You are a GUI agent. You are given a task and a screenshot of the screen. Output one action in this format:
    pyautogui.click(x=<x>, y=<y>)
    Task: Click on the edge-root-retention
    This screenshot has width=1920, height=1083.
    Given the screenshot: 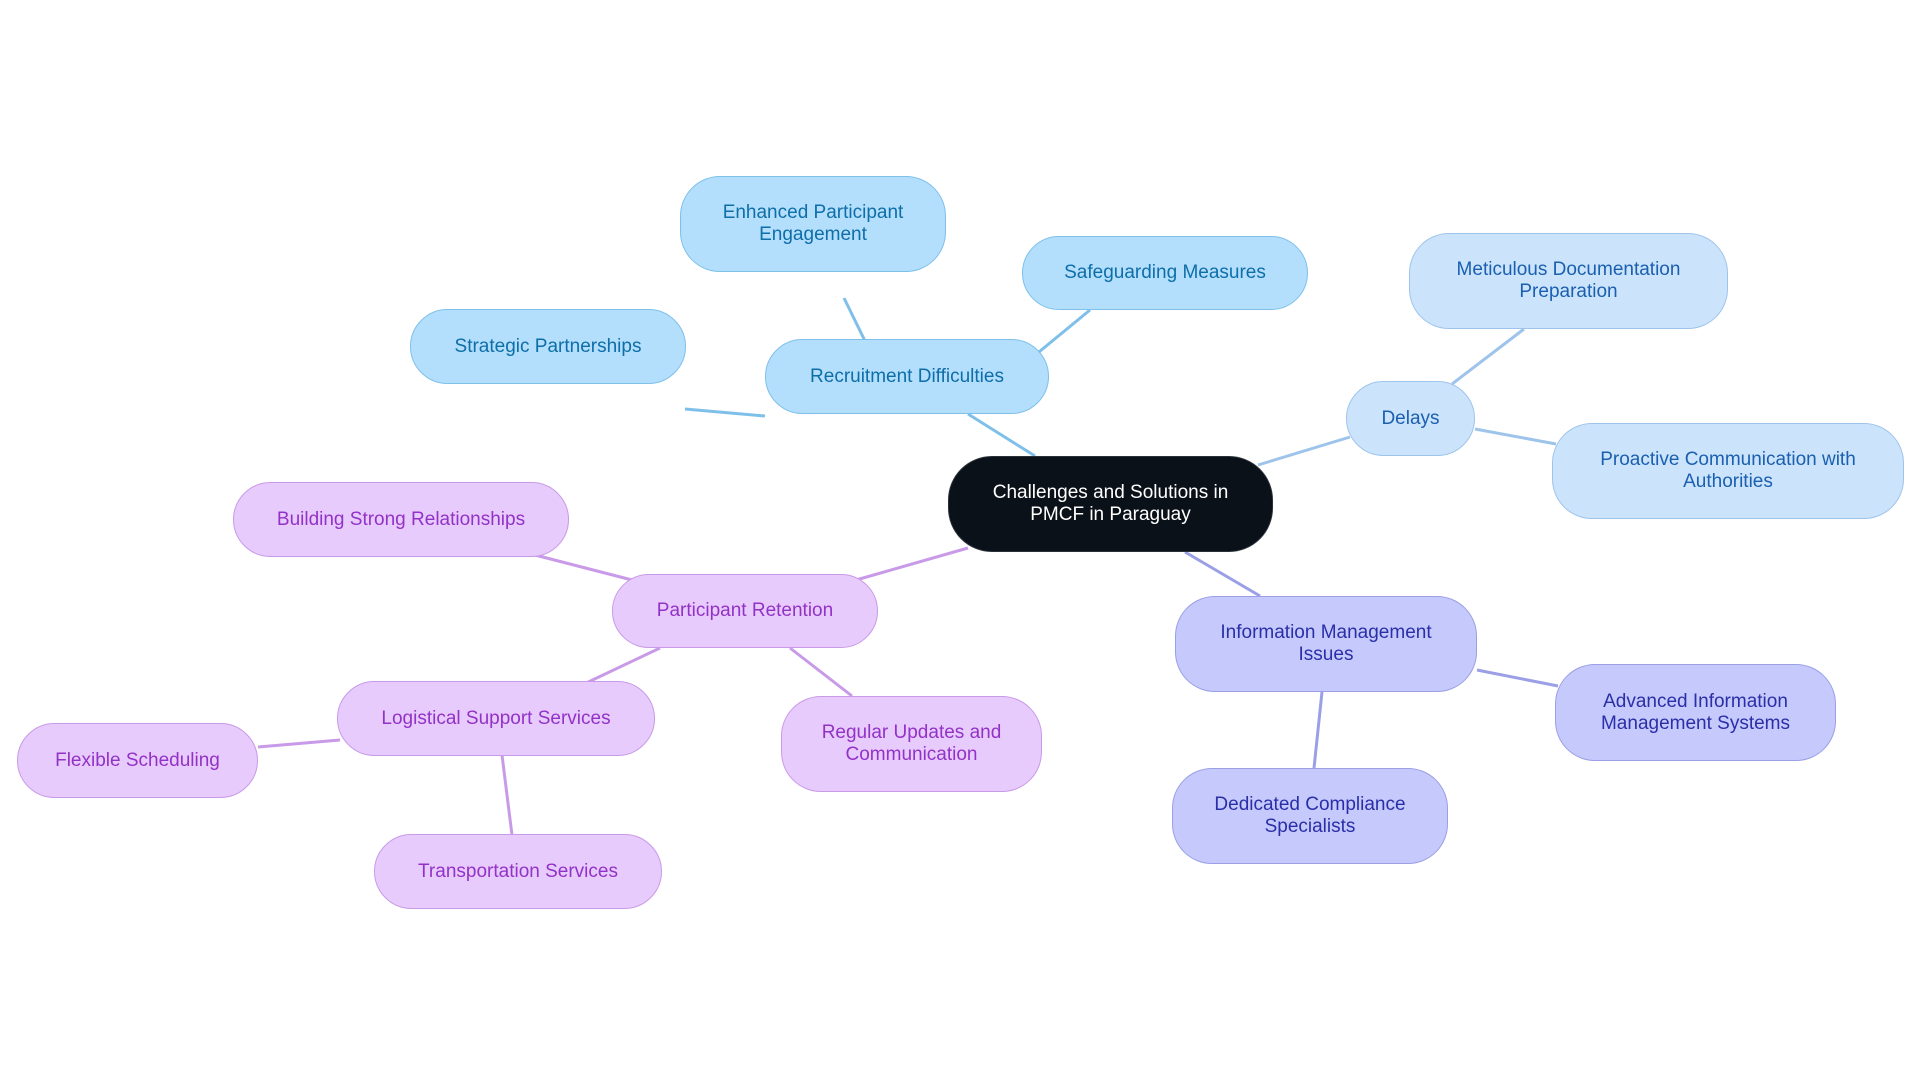 What is the action you would take?
    pyautogui.click(x=912, y=564)
    